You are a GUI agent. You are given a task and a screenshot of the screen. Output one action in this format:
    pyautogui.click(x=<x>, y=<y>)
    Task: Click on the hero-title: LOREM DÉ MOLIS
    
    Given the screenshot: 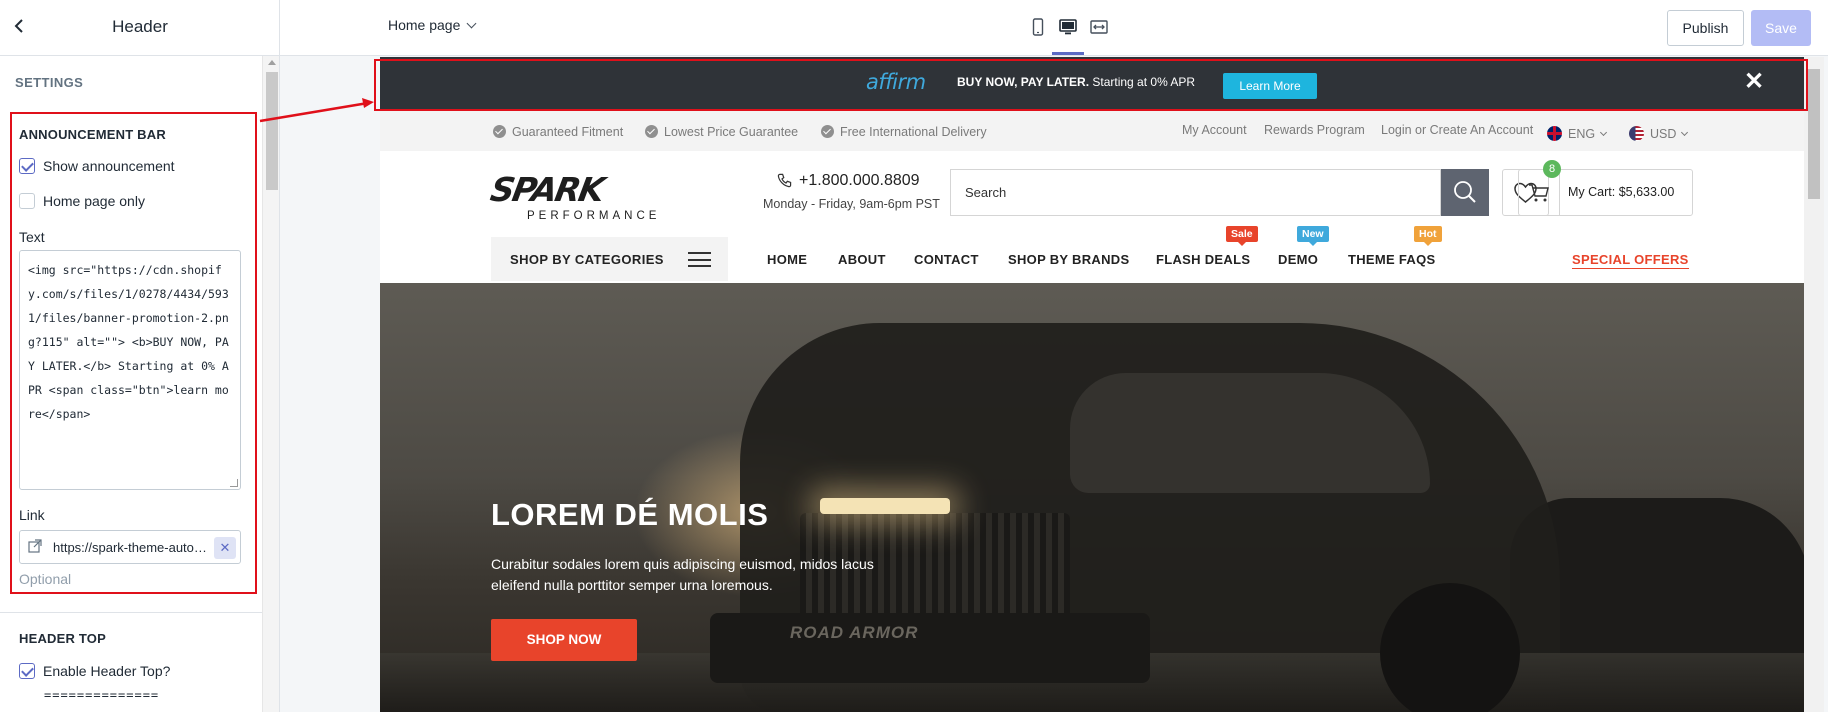 What is the action you would take?
    pyautogui.click(x=630, y=514)
    